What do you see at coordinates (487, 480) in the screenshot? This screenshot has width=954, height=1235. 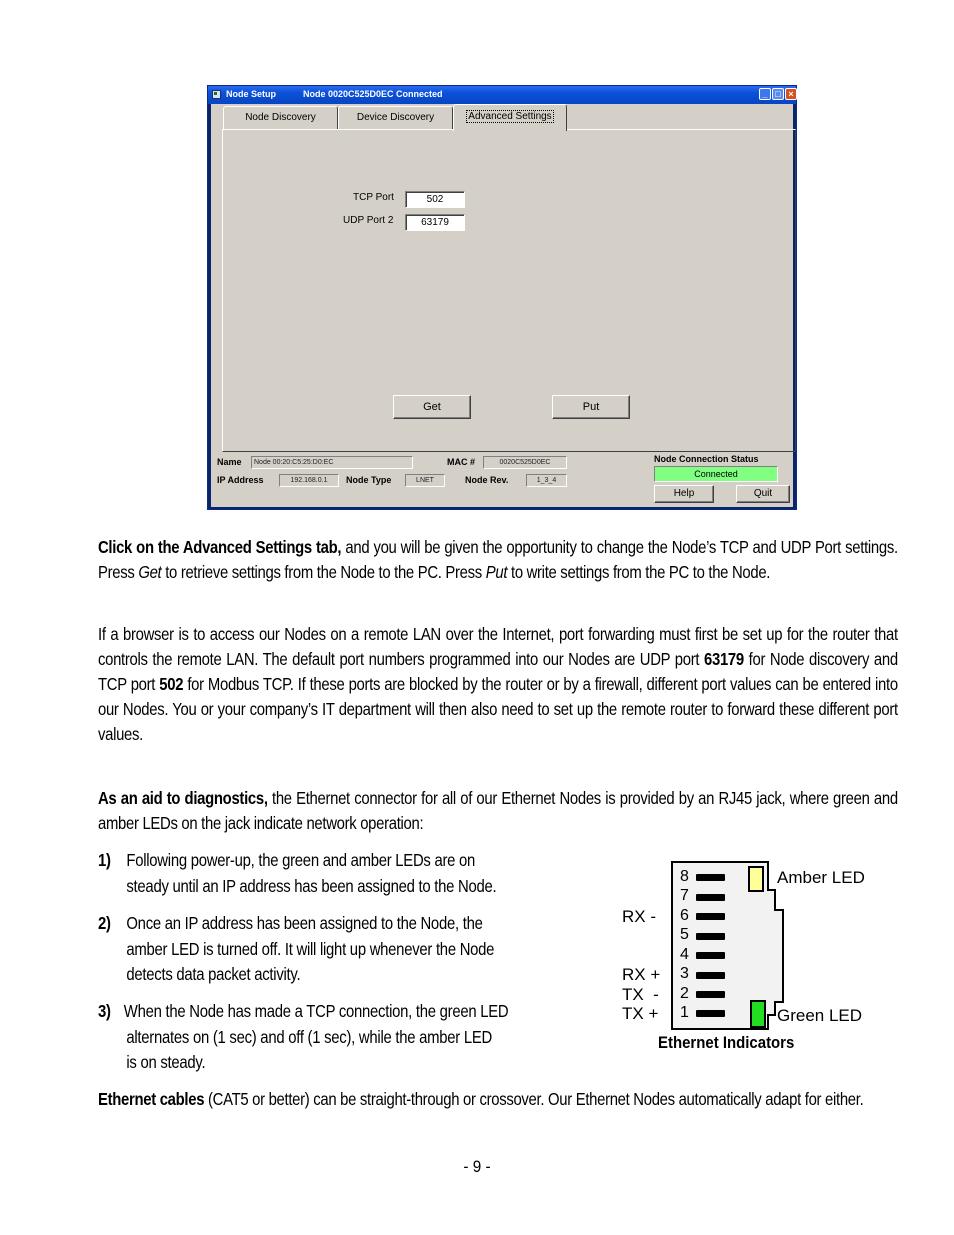 I see `node-rev-label: Node Rev.` at bounding box center [487, 480].